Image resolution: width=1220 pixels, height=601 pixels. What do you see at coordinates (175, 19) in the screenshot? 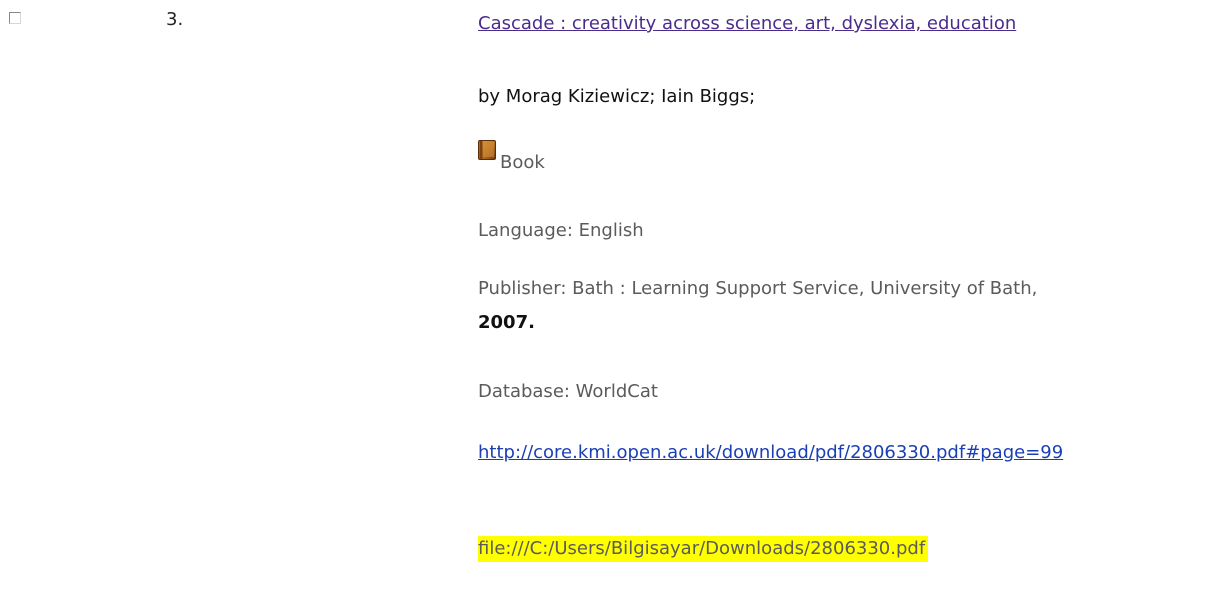
I see `result-index: 3.` at bounding box center [175, 19].